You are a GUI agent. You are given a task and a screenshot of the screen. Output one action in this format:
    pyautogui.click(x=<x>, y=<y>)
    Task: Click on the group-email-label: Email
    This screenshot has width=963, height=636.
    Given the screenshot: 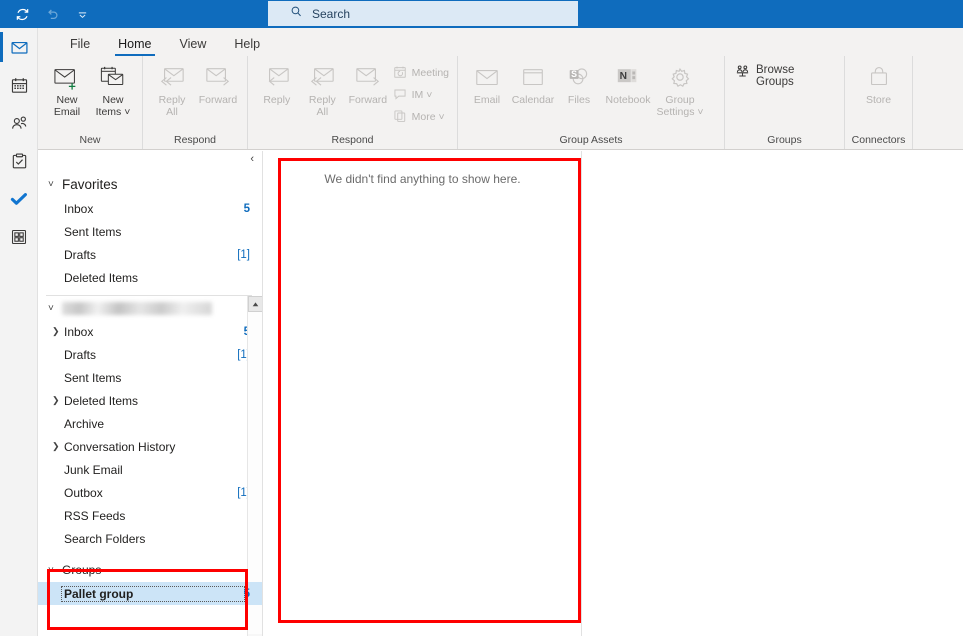 What is the action you would take?
    pyautogui.click(x=487, y=100)
    